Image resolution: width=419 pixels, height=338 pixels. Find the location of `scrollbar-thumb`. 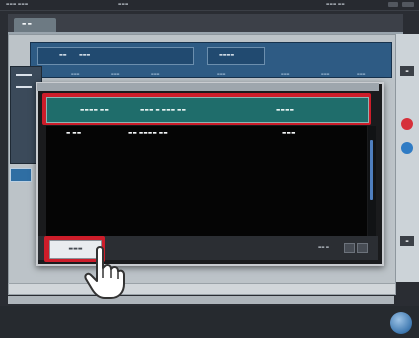

scrollbar-thumb is located at coordinates (371, 170).